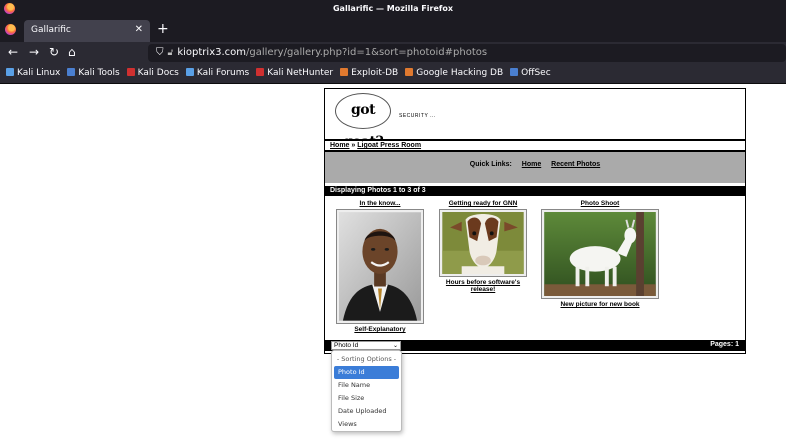 The width and height of the screenshot is (786, 439). Describe the element at coordinates (395, 346) in the screenshot. I see `chevron-down-icon: ⌄` at that location.